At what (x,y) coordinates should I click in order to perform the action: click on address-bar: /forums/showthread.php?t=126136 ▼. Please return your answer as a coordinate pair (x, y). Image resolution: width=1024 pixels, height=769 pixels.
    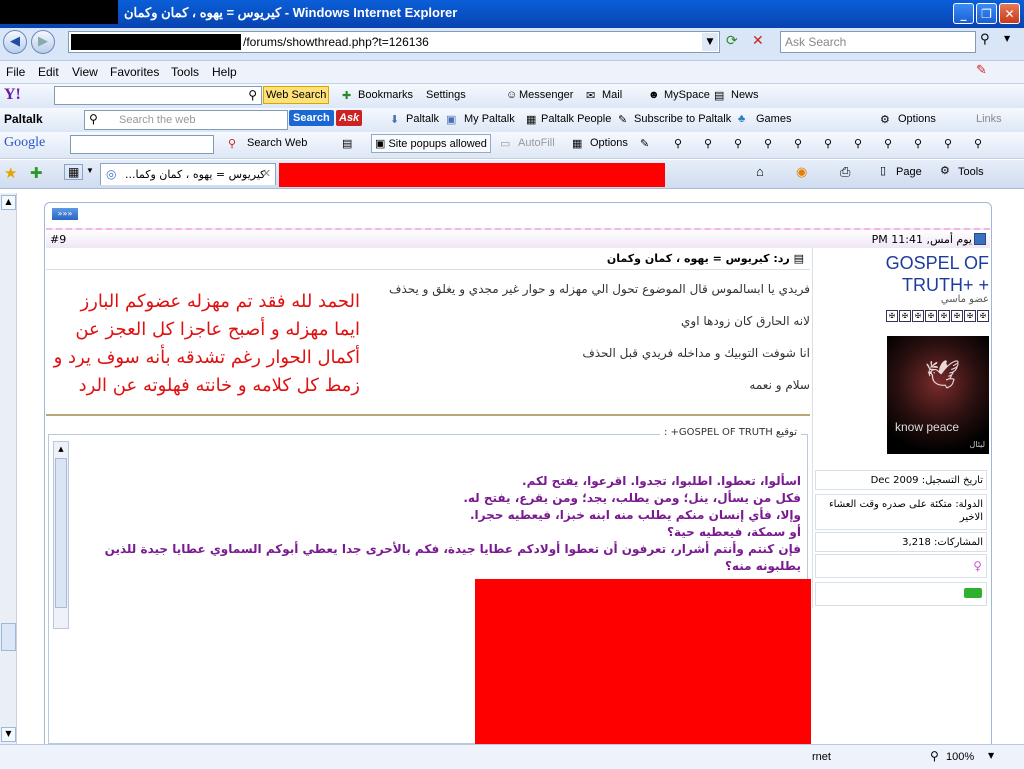
    Looking at the image, I should click on (394, 42).